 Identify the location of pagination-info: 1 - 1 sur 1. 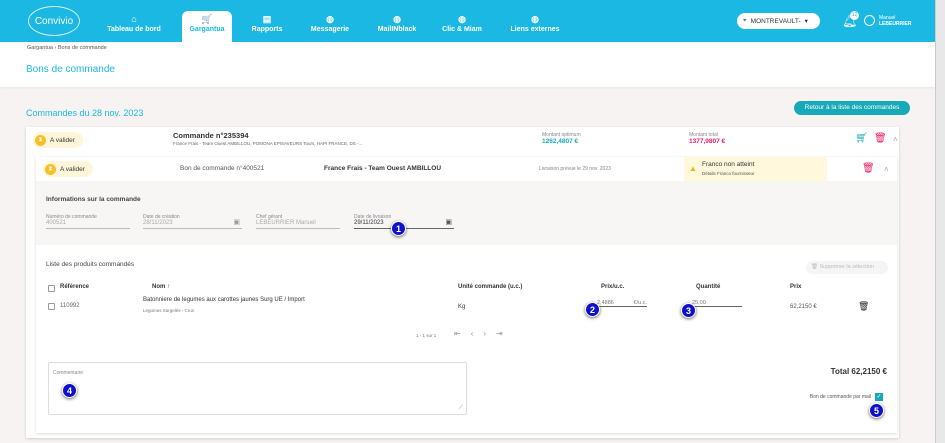
(426, 335).